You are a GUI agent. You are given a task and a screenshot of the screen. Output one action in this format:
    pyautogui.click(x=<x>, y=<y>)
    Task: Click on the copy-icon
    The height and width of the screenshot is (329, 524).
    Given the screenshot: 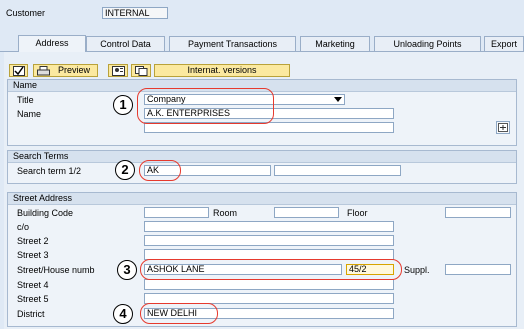 What is the action you would take?
    pyautogui.click(x=141, y=71)
    